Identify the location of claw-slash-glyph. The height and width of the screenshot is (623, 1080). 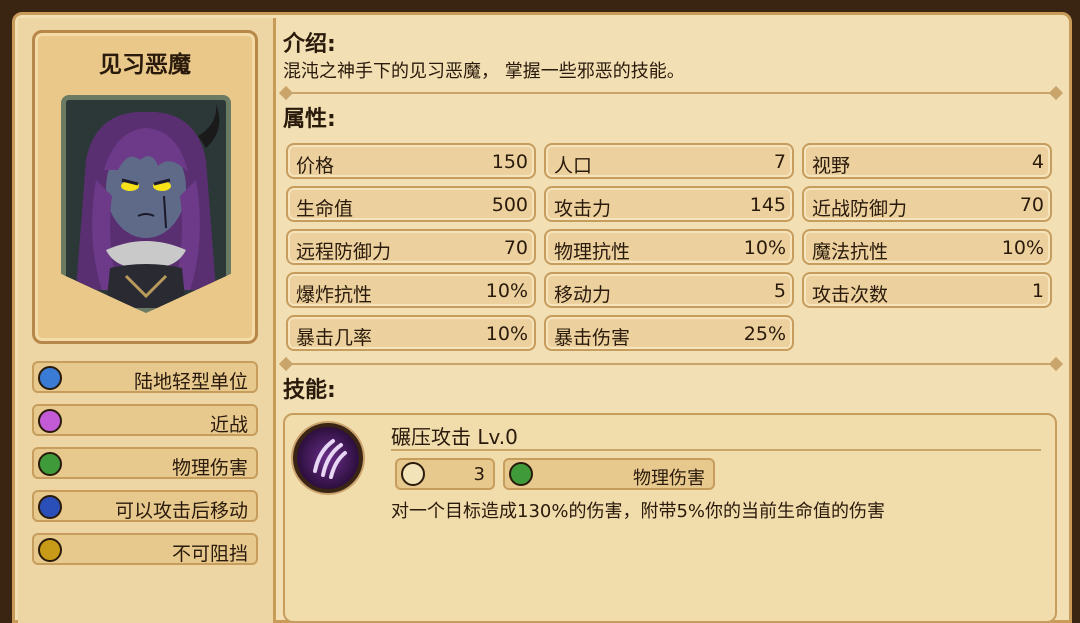
(330, 459).